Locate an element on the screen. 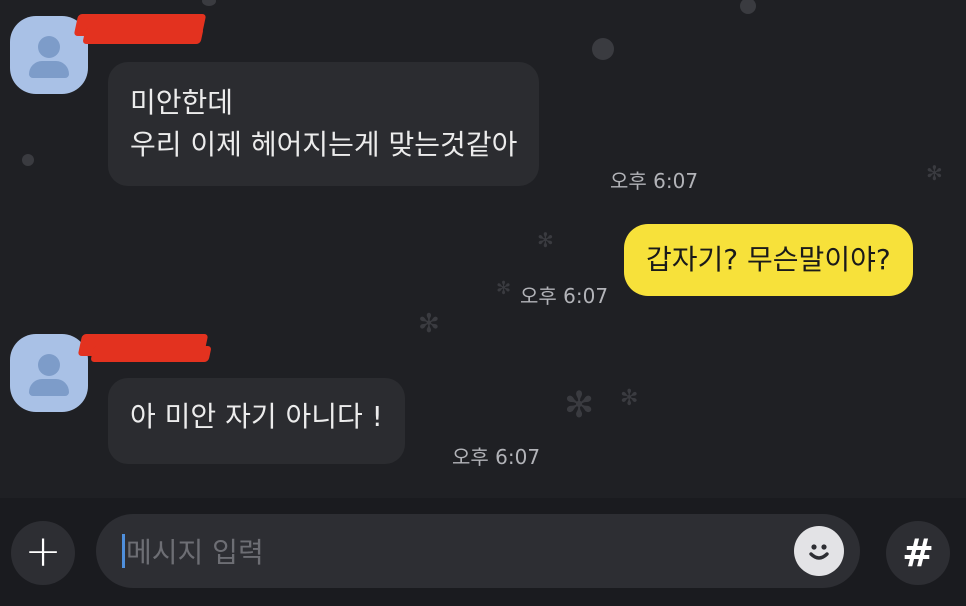 The width and height of the screenshot is (966, 606). avatar-icon is located at coordinates (49, 373).